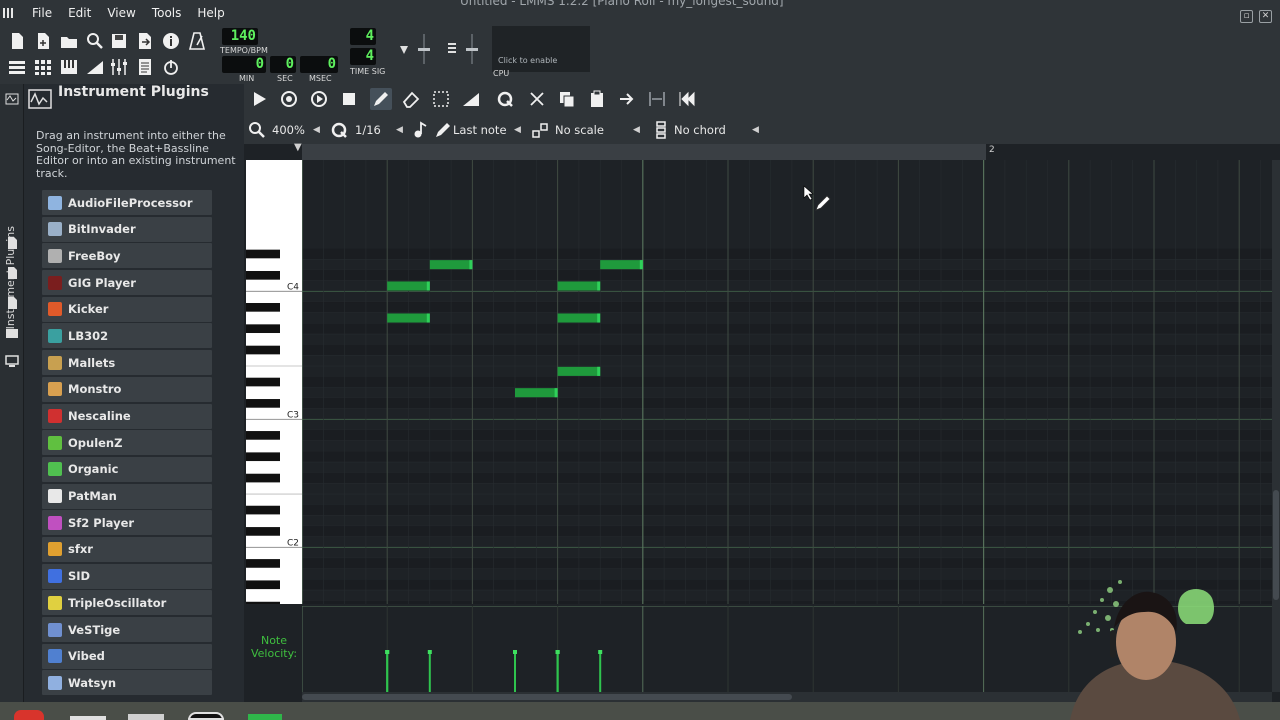 The width and height of the screenshot is (1280, 720). I want to click on master-volume-slider, so click(416, 49).